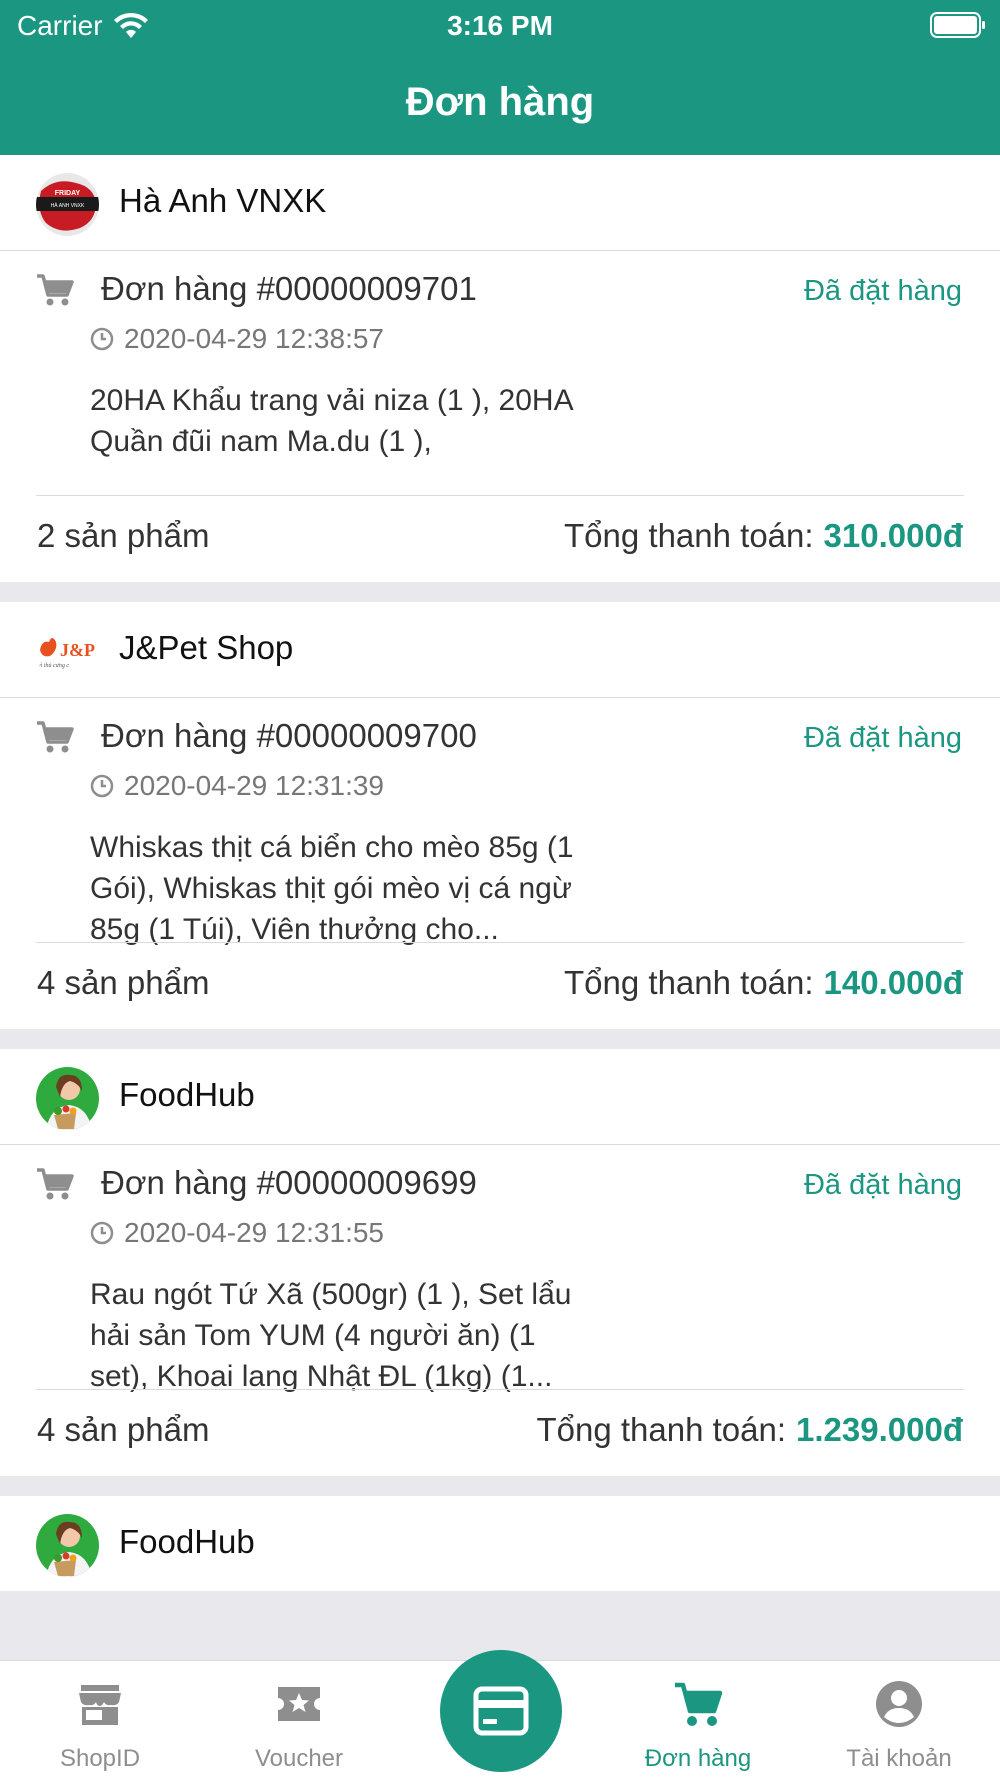 The height and width of the screenshot is (1778, 1000). I want to click on order-total: Tổng thanh toán: 140.000đ, so click(763, 983).